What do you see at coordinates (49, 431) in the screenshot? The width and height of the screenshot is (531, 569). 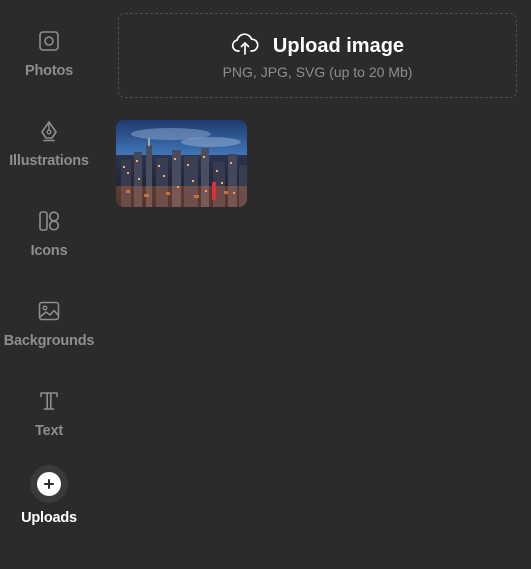 I see `sidebar-item-label: Text` at bounding box center [49, 431].